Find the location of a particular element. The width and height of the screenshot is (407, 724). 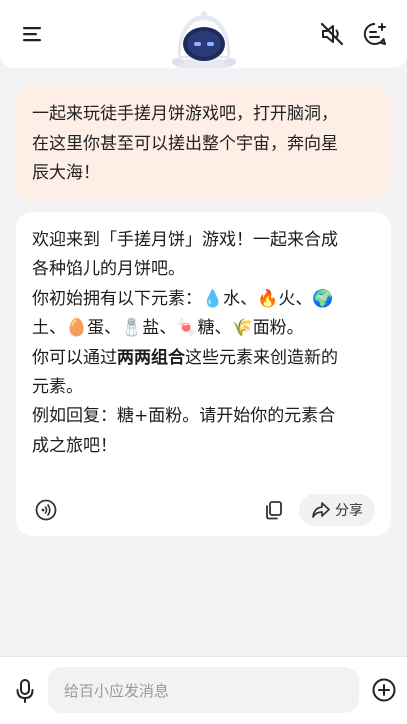

bot-message-line: 你初始拥有以下元素：💧水、🔥火、🌍 is located at coordinates (204, 299).